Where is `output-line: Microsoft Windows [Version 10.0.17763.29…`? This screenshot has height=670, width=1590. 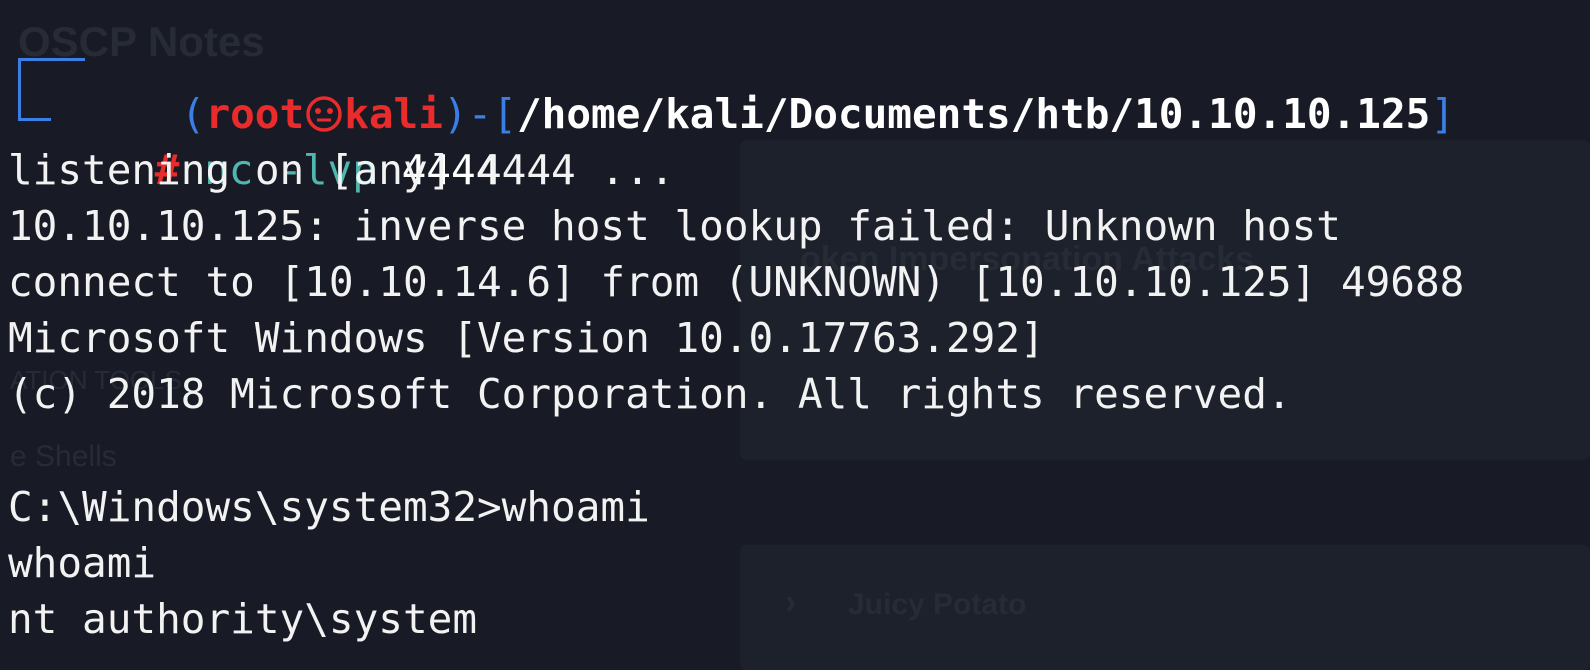
output-line: Microsoft Windows [Version 10.0.17763.29… is located at coordinates (526, 338).